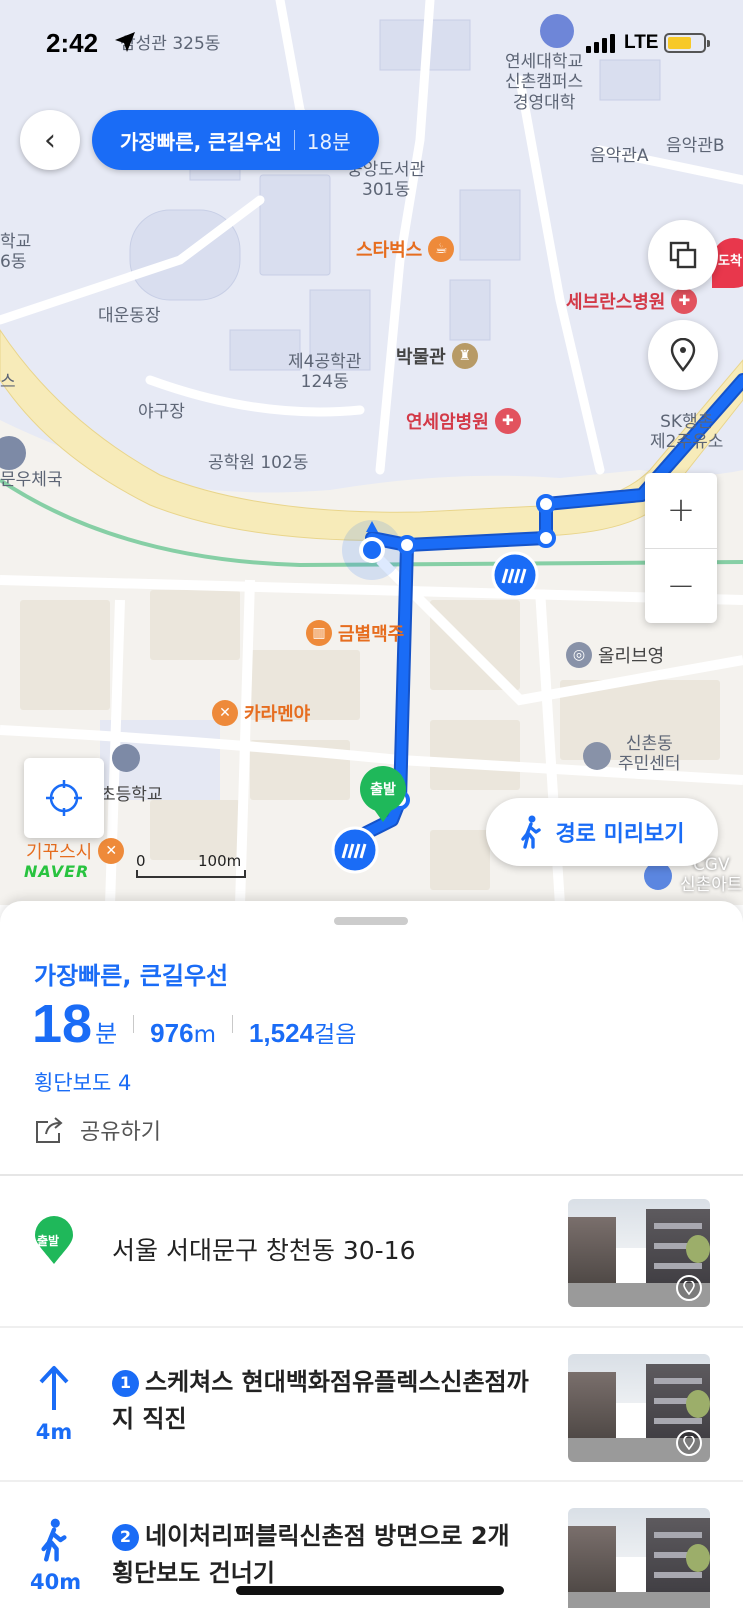 The width and height of the screenshot is (743, 1608). I want to click on crosswalk-count: 횡단보도 4, so click(83, 1083).